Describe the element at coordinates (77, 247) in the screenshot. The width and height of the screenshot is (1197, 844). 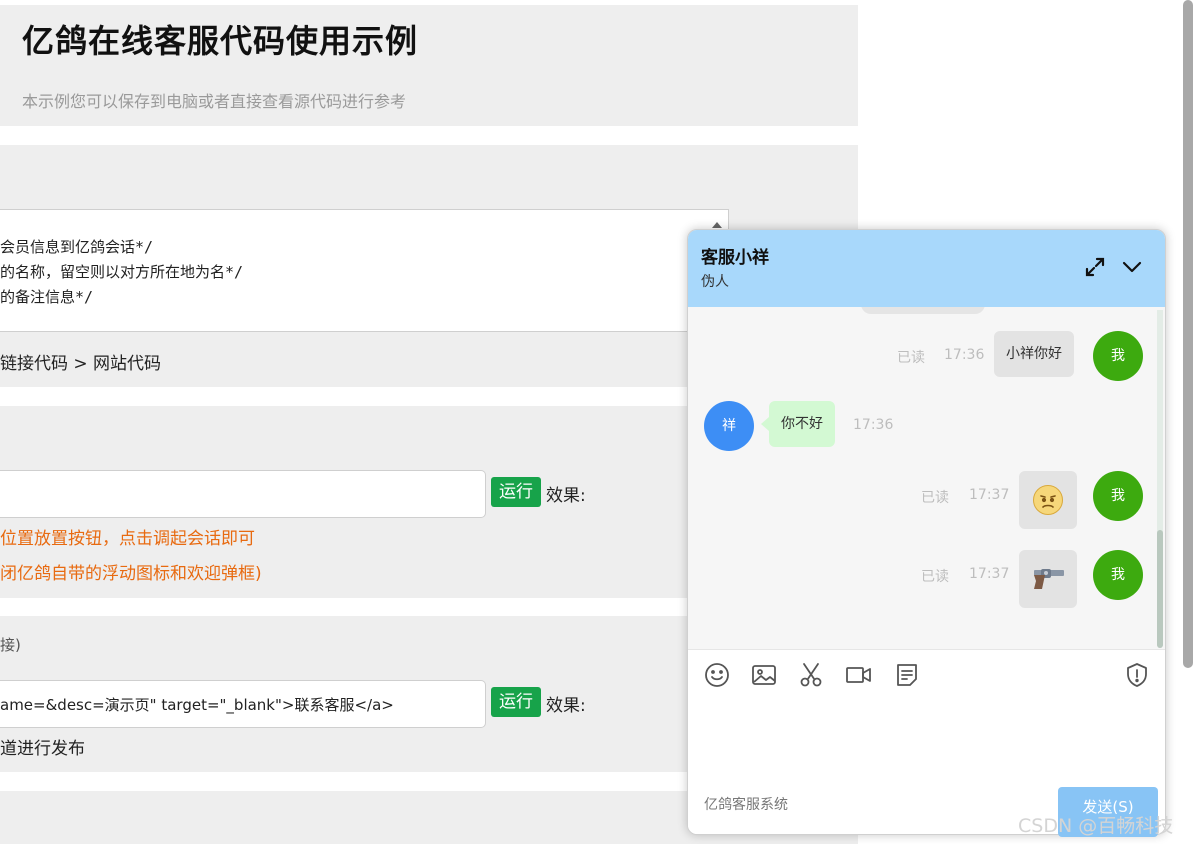
I see `code-line: 会员信息到亿鸽会话*/` at that location.